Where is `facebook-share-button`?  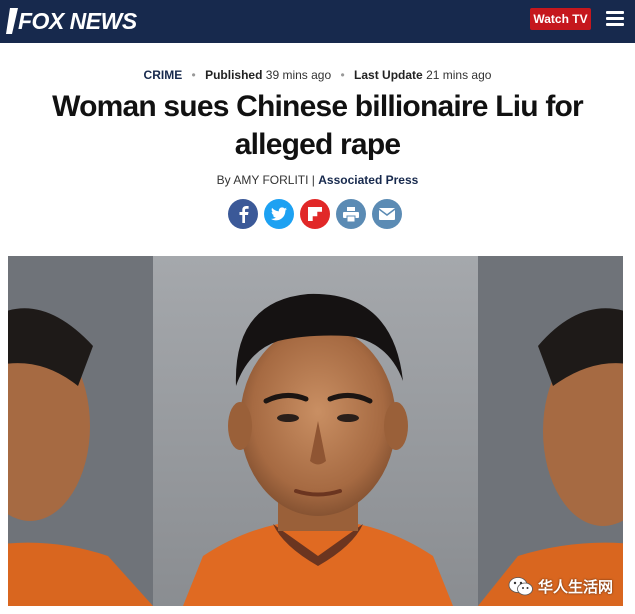 facebook-share-button is located at coordinates (243, 214).